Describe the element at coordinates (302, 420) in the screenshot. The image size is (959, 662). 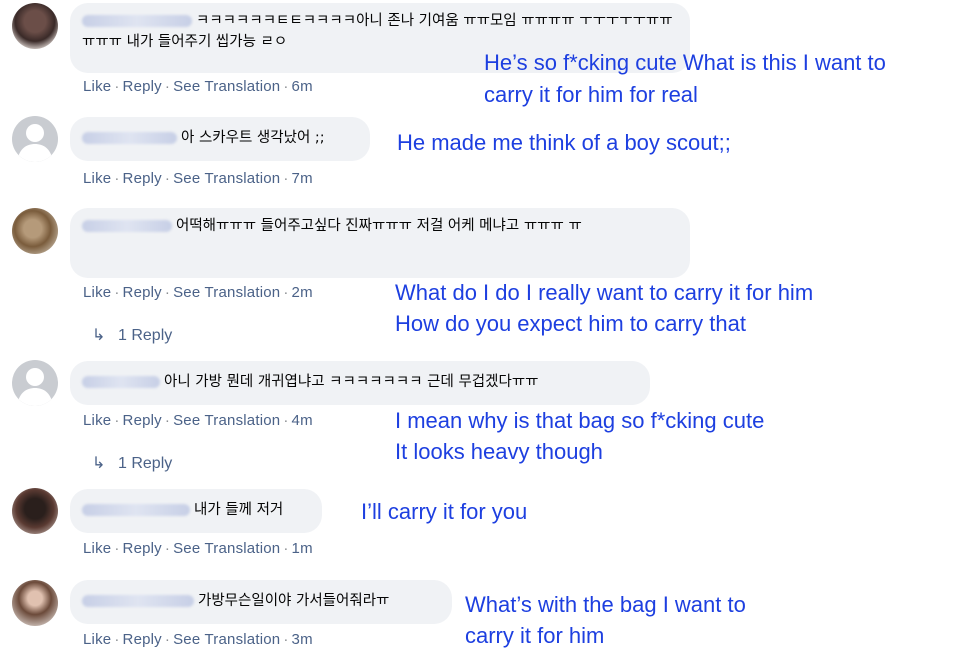
I see `comment-time: 4m` at that location.